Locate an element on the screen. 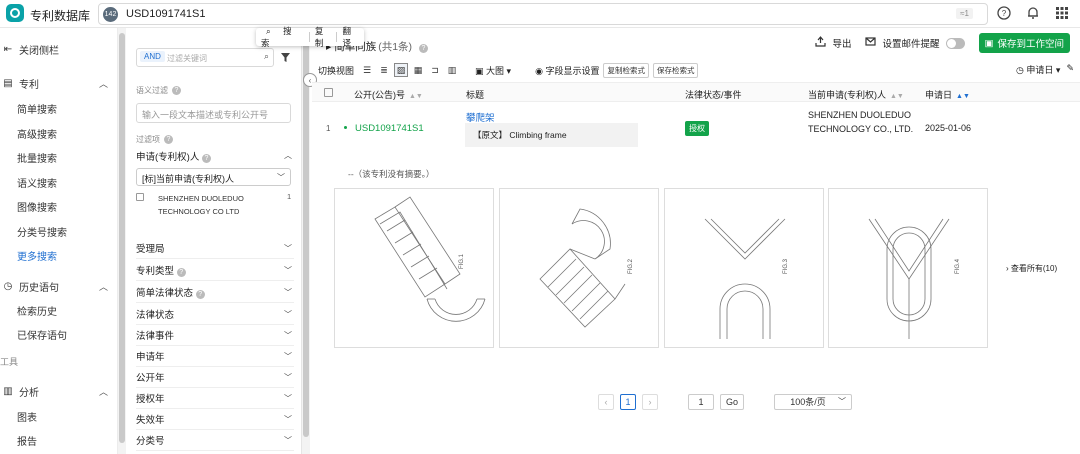 This screenshot has height=454, width=1080. sort-select: ◷ 申请日 ▾ is located at coordinates (1038, 69).